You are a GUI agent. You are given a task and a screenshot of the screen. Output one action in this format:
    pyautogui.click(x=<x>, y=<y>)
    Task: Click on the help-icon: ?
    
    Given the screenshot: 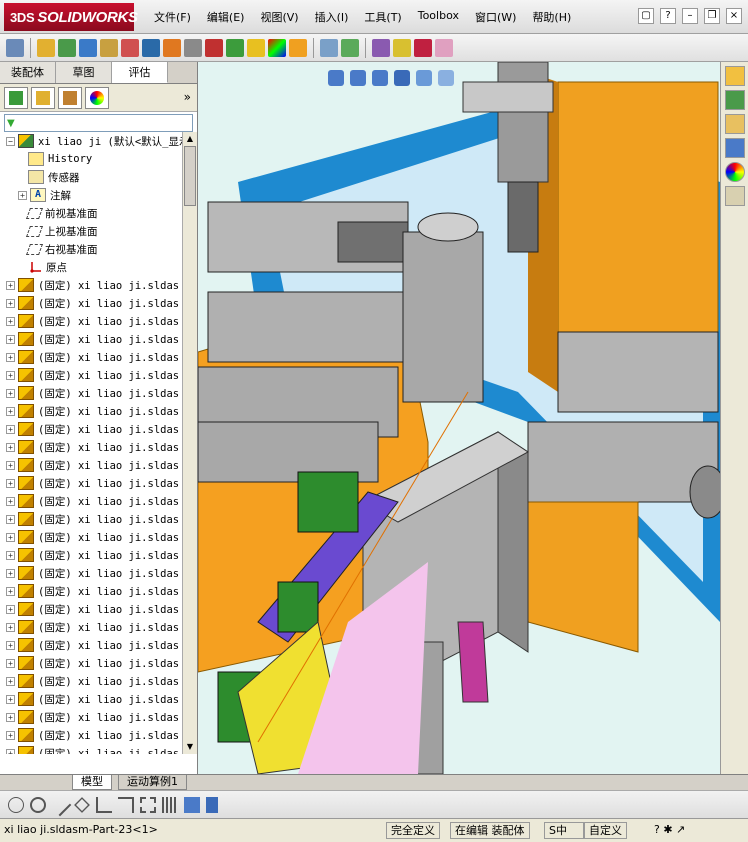 What is the action you would take?
    pyautogui.click(x=668, y=16)
    